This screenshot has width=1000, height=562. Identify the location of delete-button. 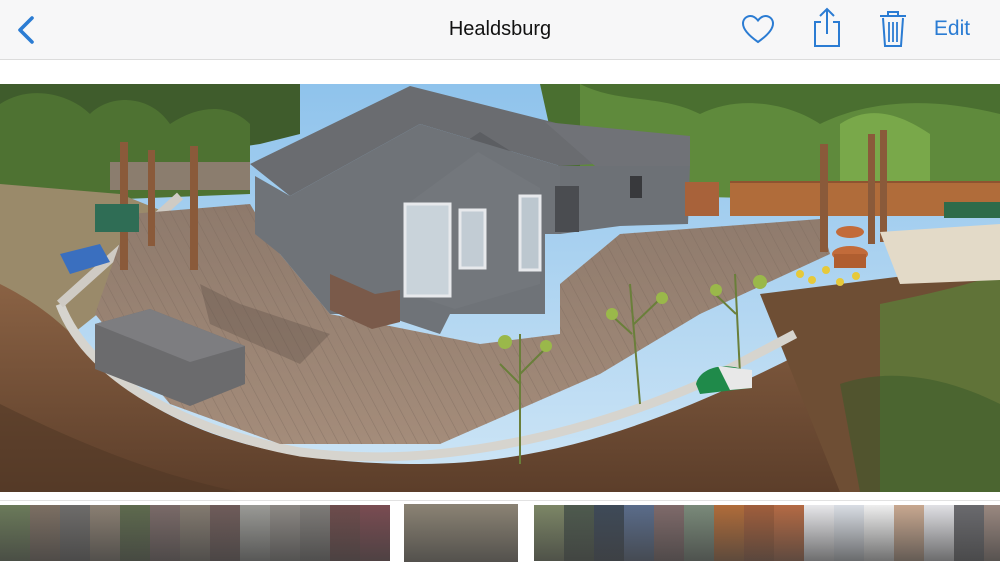
(893, 29).